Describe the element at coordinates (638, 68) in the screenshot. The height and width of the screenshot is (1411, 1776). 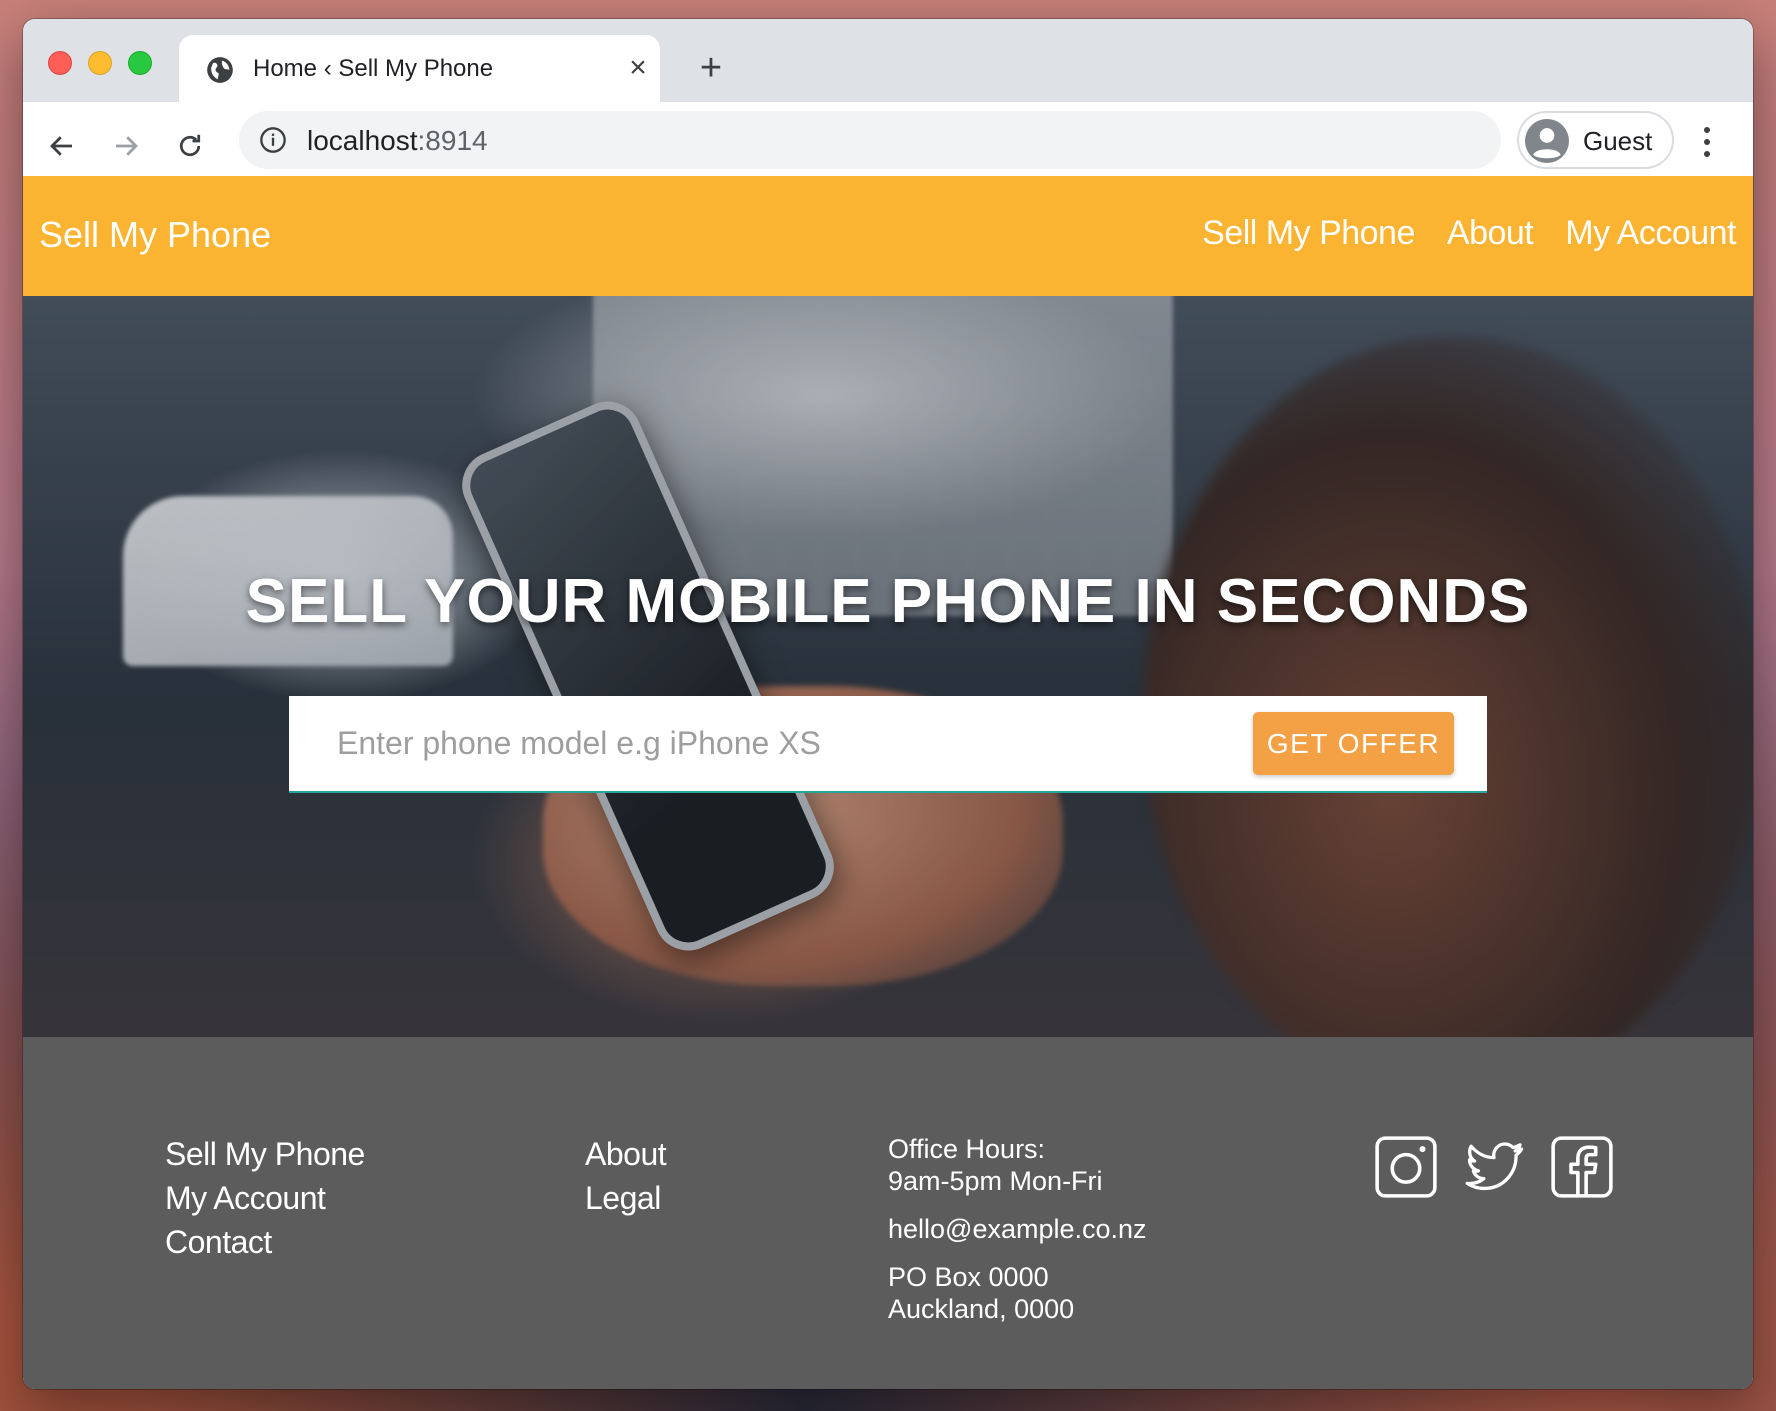
I see `close-tab-icon: ×` at that location.